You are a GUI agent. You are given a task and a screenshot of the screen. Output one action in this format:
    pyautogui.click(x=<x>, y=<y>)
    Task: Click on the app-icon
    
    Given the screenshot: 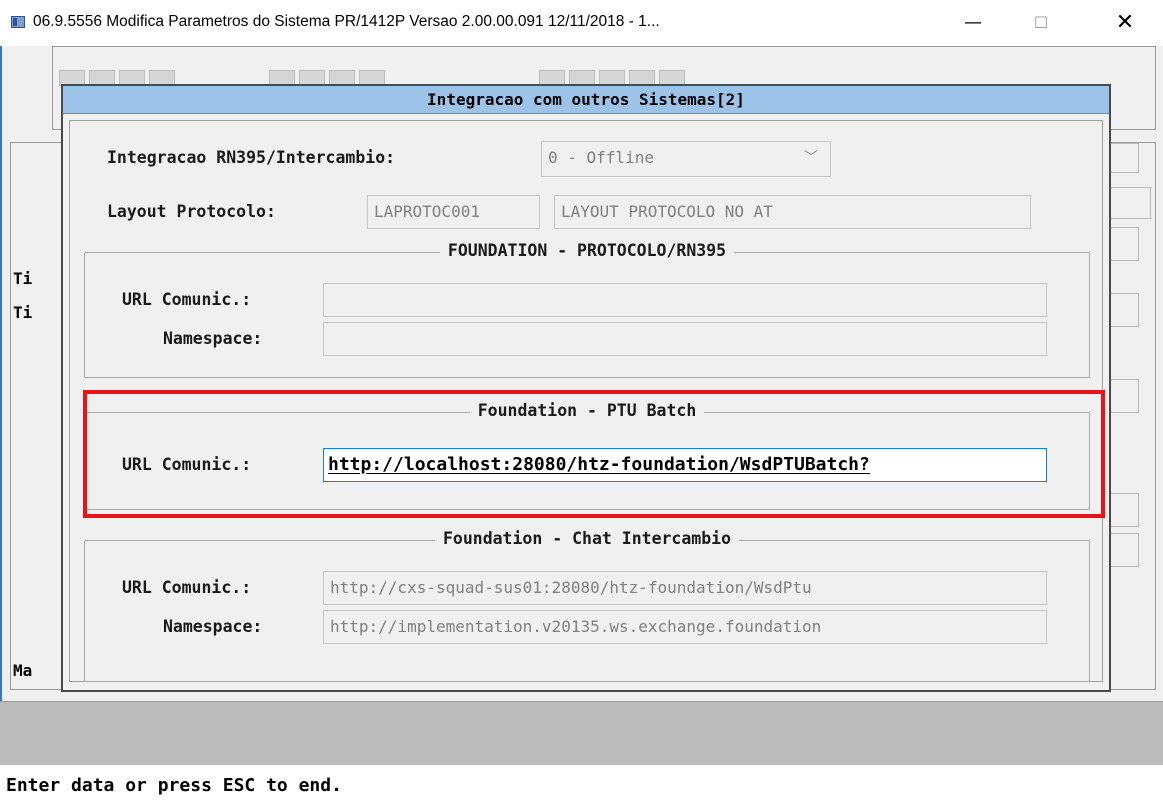 What is the action you would take?
    pyautogui.click(x=18, y=22)
    